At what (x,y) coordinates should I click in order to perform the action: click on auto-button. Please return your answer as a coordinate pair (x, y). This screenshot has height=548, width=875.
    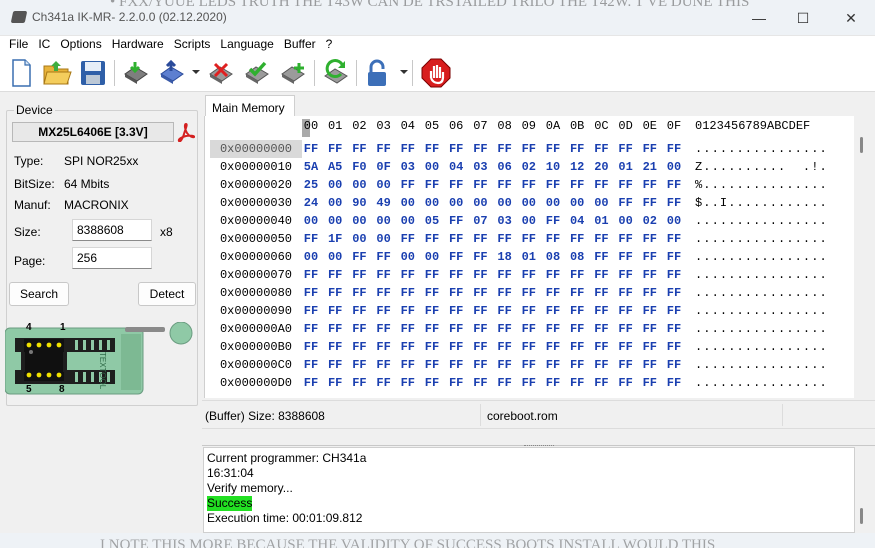
    Looking at the image, I should click on (336, 73).